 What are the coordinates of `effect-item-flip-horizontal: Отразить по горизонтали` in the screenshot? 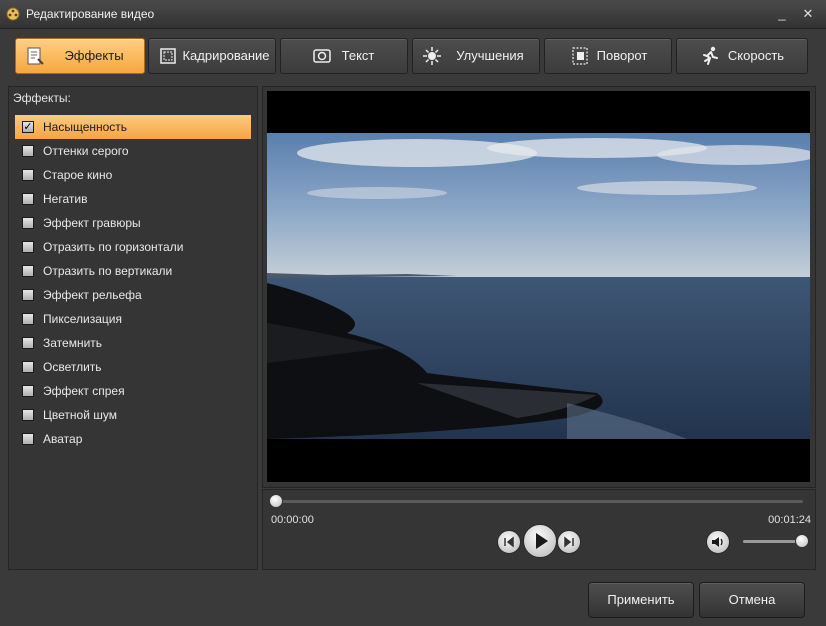 It's located at (133, 247).